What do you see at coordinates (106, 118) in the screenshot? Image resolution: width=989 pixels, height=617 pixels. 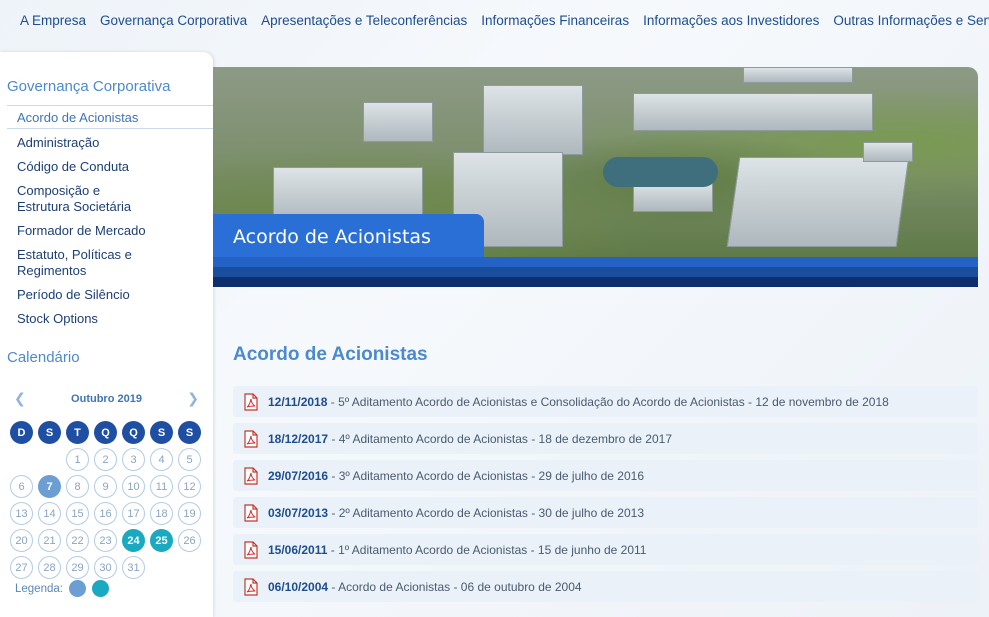 I see `sidebar-item-acordo-de-acionistas: Acordo de Acionistas` at bounding box center [106, 118].